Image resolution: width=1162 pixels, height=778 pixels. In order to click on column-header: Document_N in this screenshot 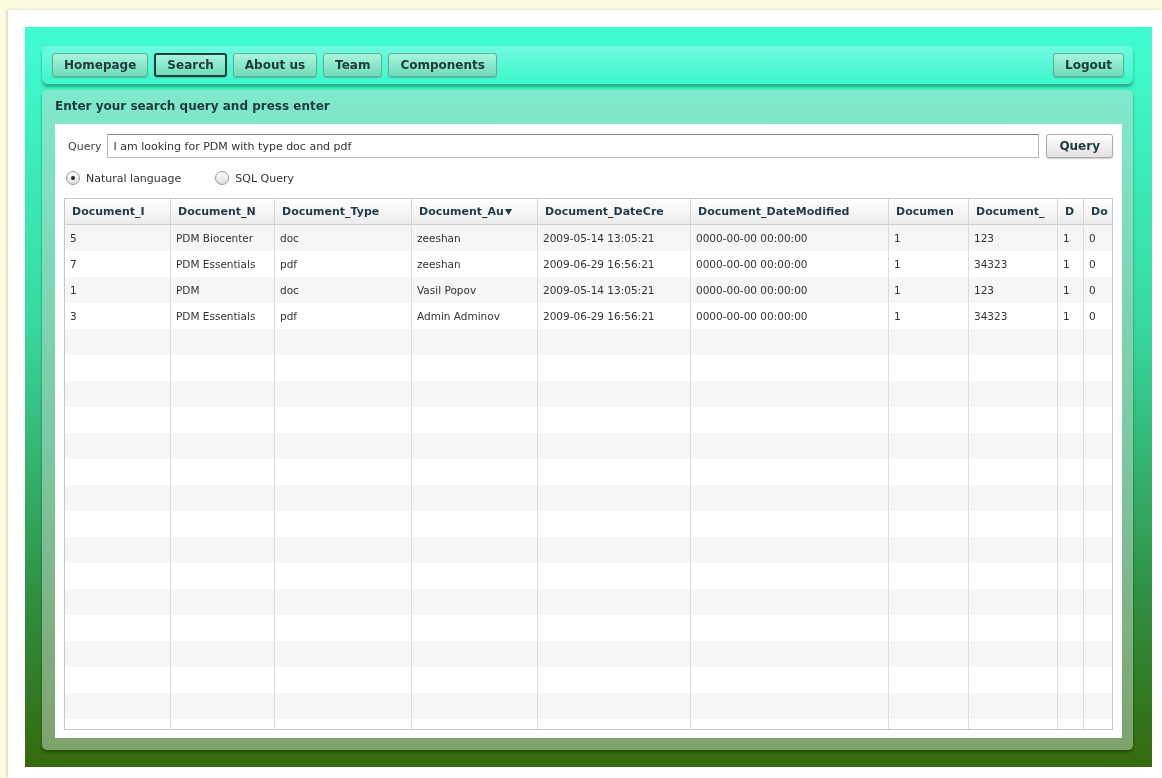, I will do `click(223, 212)`.